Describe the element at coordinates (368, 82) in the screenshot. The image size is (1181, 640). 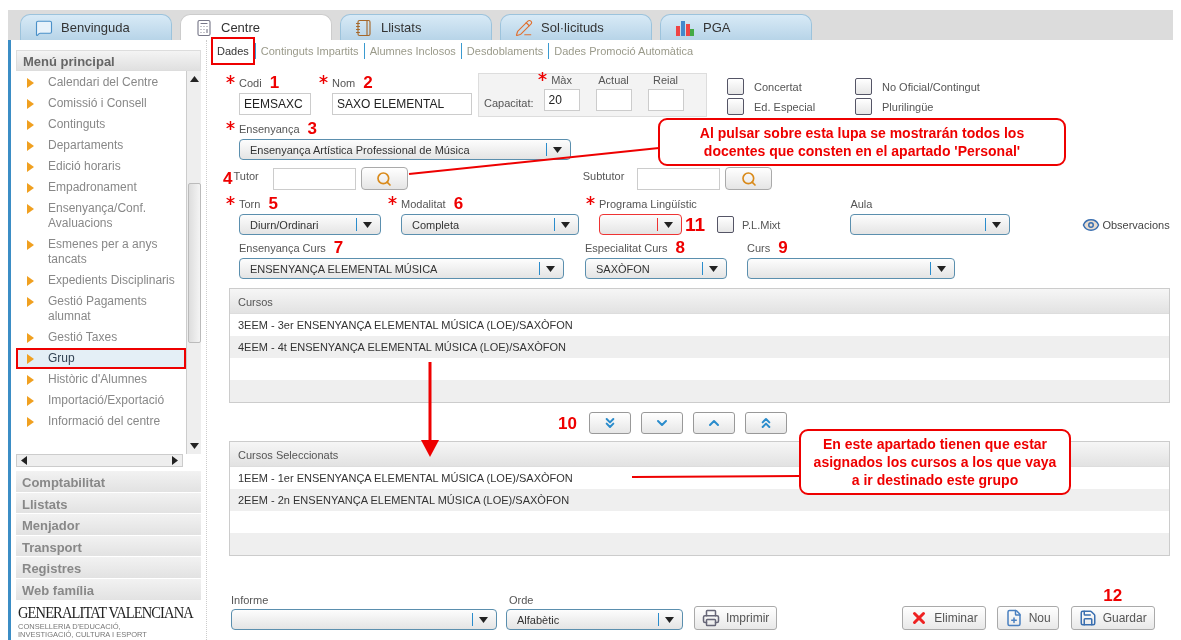
I see `step-number: 2` at that location.